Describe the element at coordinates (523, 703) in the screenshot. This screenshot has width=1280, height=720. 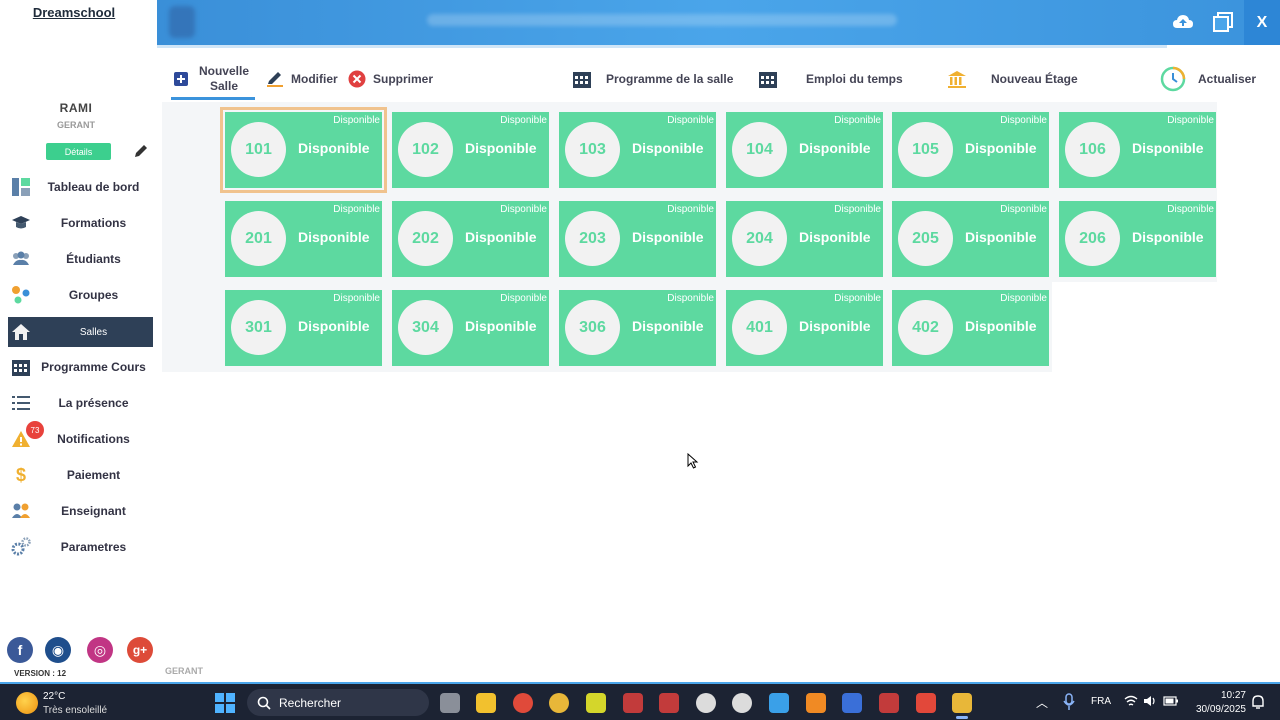
I see `chrome-icon` at that location.